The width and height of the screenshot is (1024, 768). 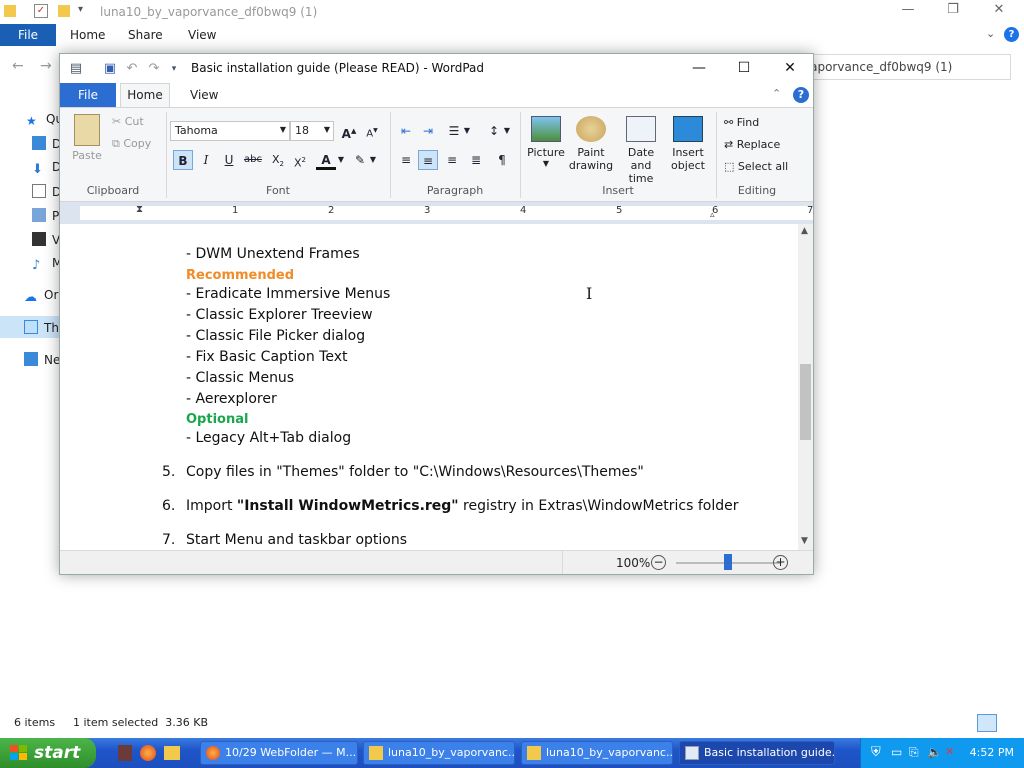 What do you see at coordinates (752, 144) in the screenshot?
I see `replace-button: ⇄ Replace` at bounding box center [752, 144].